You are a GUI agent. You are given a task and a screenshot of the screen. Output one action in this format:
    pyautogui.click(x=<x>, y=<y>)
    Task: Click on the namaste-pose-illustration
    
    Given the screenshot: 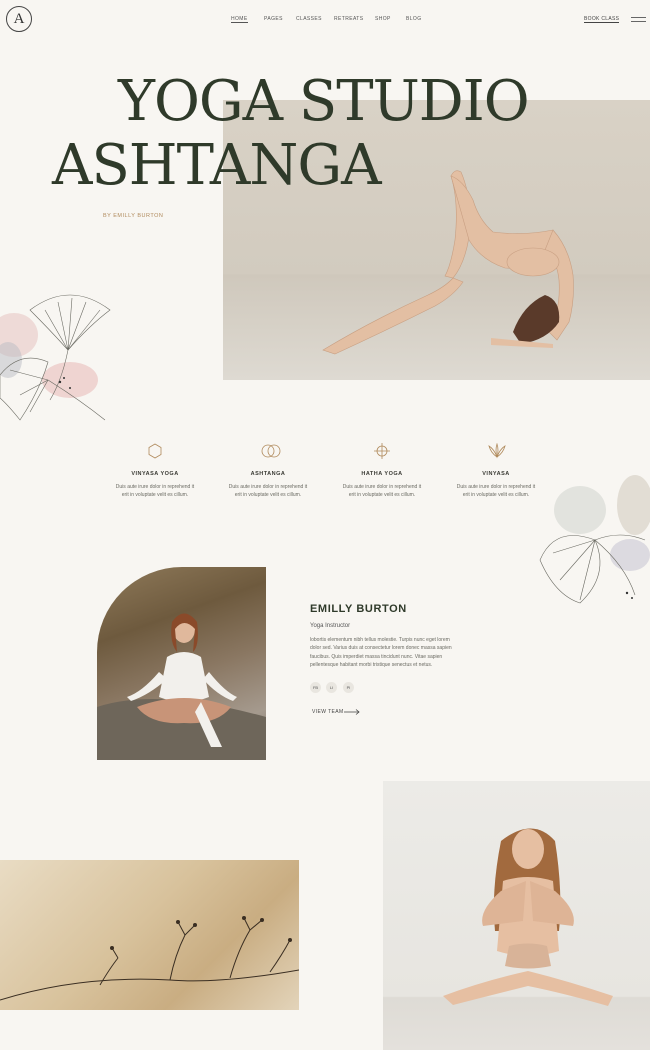 What is the action you would take?
    pyautogui.click(x=528, y=917)
    